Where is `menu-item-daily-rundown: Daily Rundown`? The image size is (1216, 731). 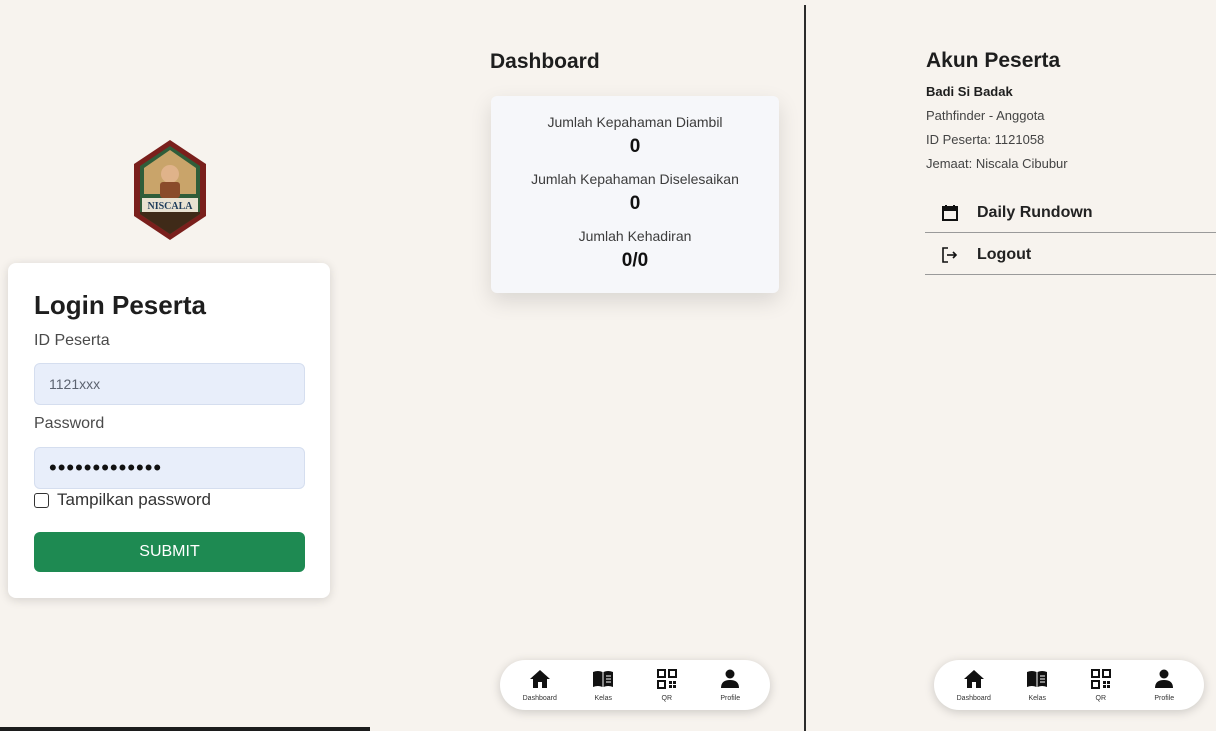 menu-item-daily-rundown: Daily Rundown is located at coordinates (1070, 213).